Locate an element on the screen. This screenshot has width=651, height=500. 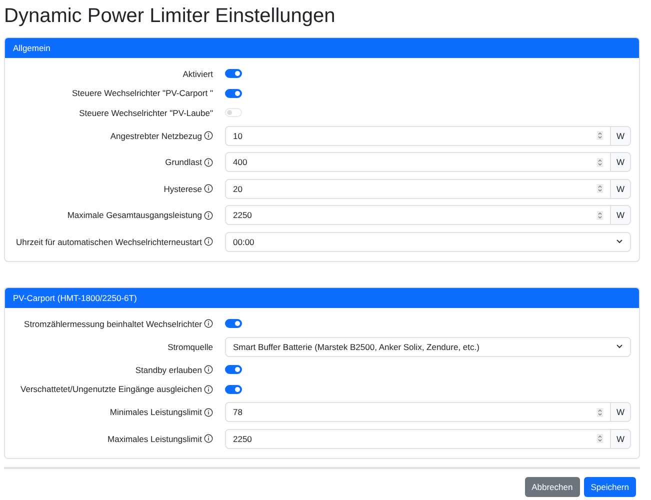
select-field: 00:00 is located at coordinates (428, 242).